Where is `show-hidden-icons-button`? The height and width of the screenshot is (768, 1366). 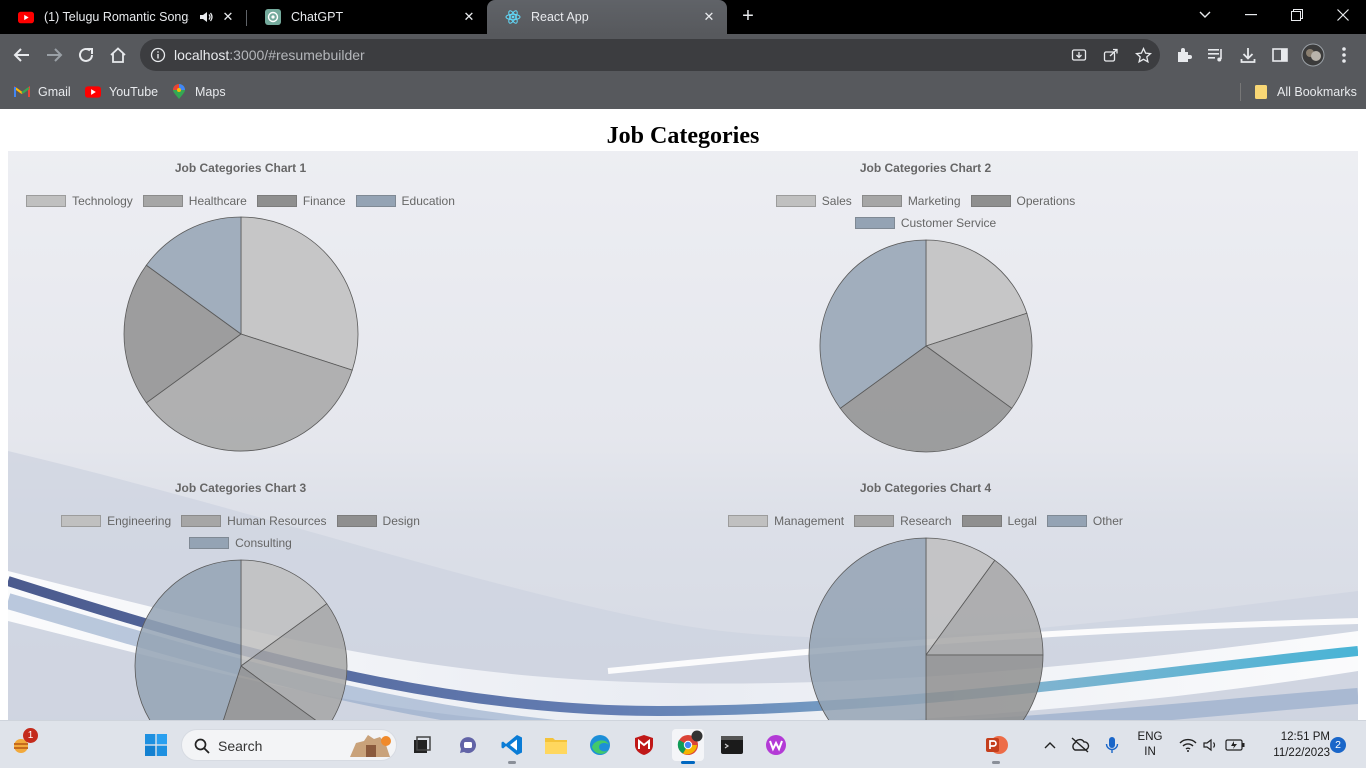 show-hidden-icons-button is located at coordinates (1050, 745).